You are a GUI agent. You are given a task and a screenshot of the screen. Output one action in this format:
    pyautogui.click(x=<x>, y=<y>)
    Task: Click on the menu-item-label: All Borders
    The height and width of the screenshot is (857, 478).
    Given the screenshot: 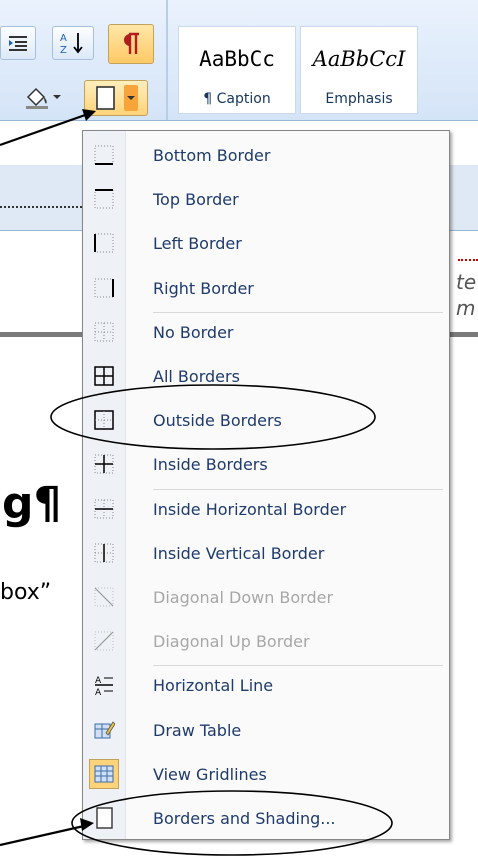 What is the action you would take?
    pyautogui.click(x=196, y=376)
    